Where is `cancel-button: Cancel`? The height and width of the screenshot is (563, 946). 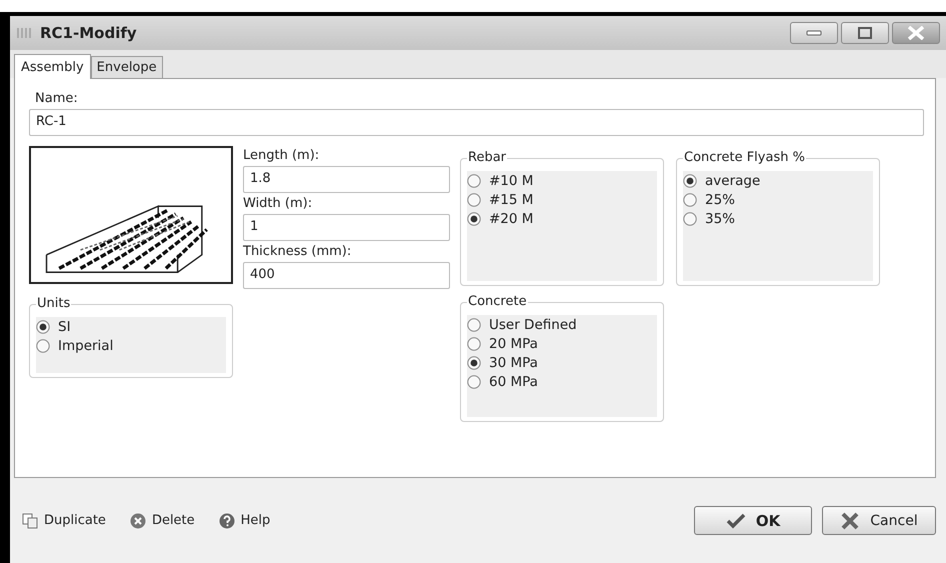 cancel-button: Cancel is located at coordinates (879, 520).